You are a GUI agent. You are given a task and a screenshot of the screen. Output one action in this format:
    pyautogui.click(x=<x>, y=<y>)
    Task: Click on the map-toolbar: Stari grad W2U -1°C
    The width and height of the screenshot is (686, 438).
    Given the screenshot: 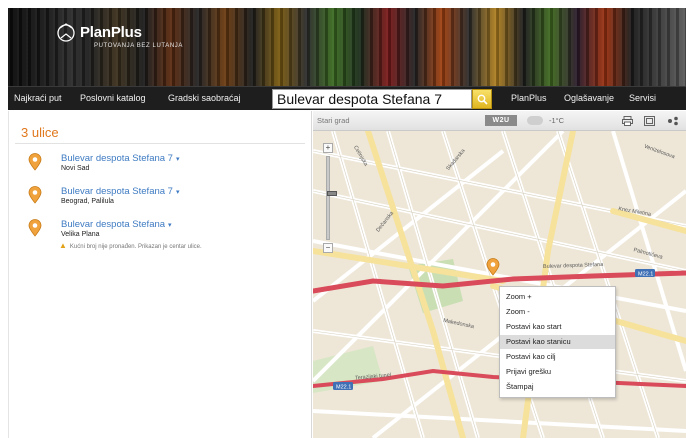 What is the action you would take?
    pyautogui.click(x=499, y=121)
    